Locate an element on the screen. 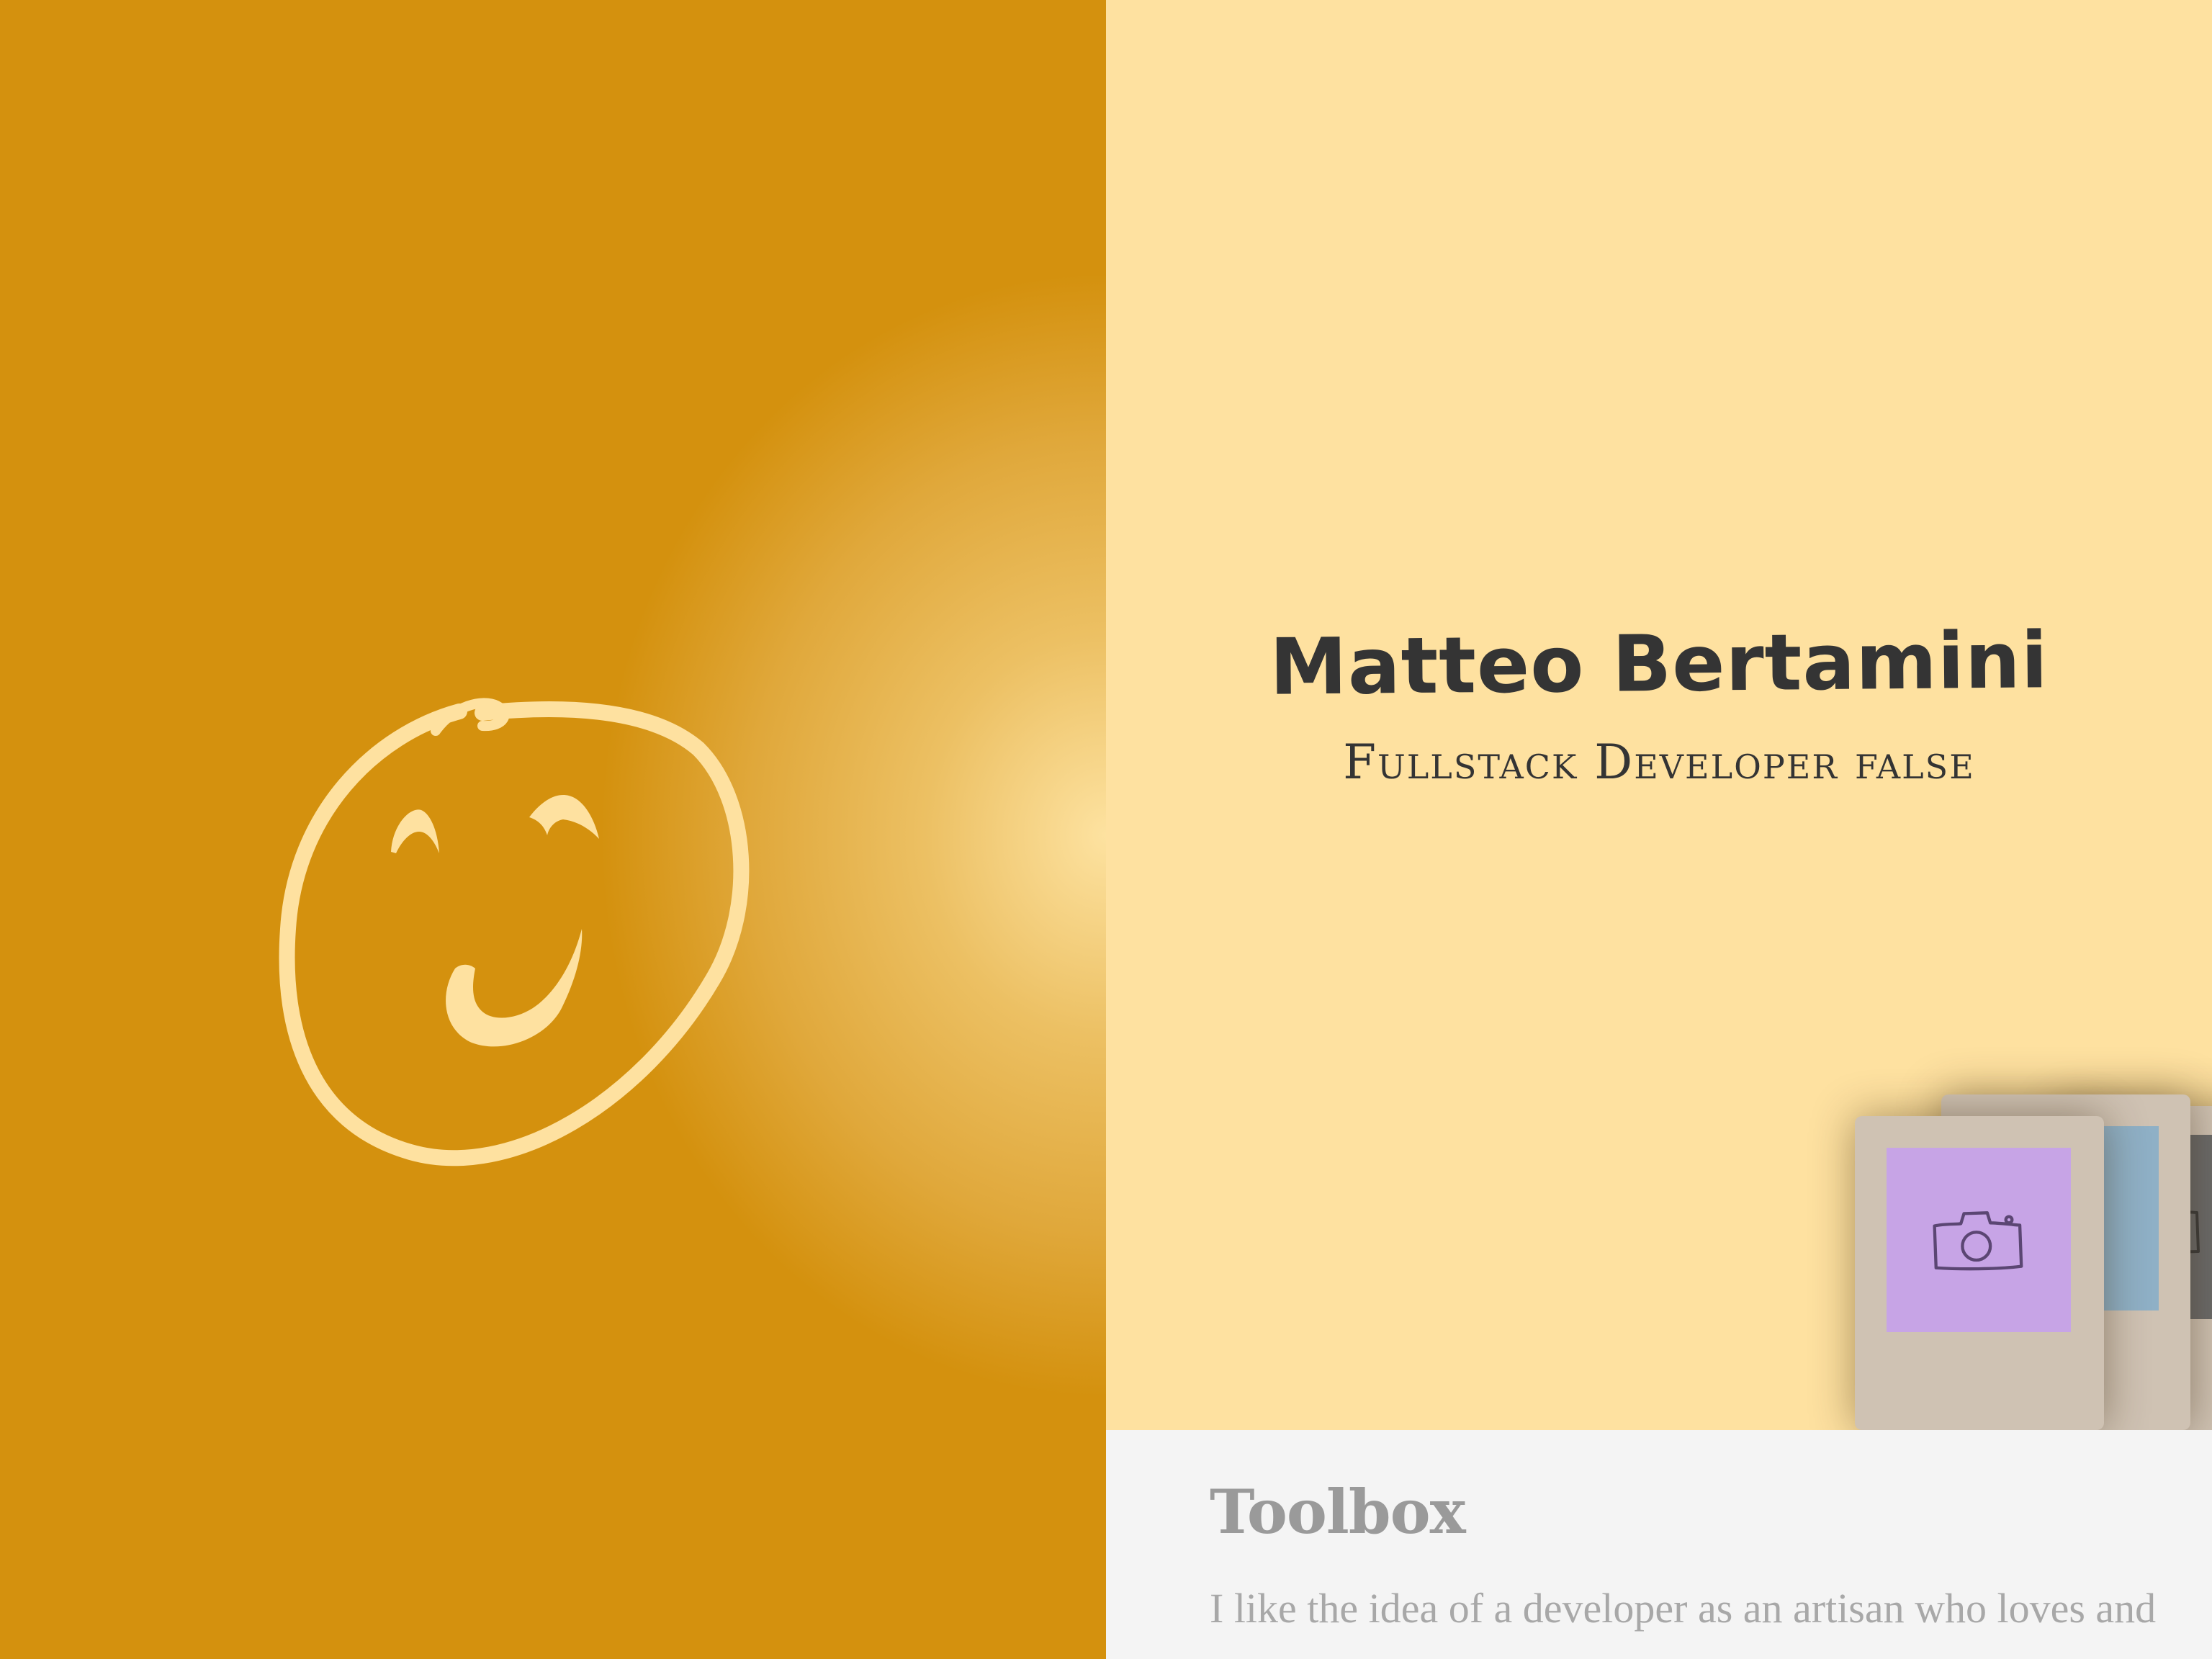  camera-icon is located at coordinates (1978, 1241).